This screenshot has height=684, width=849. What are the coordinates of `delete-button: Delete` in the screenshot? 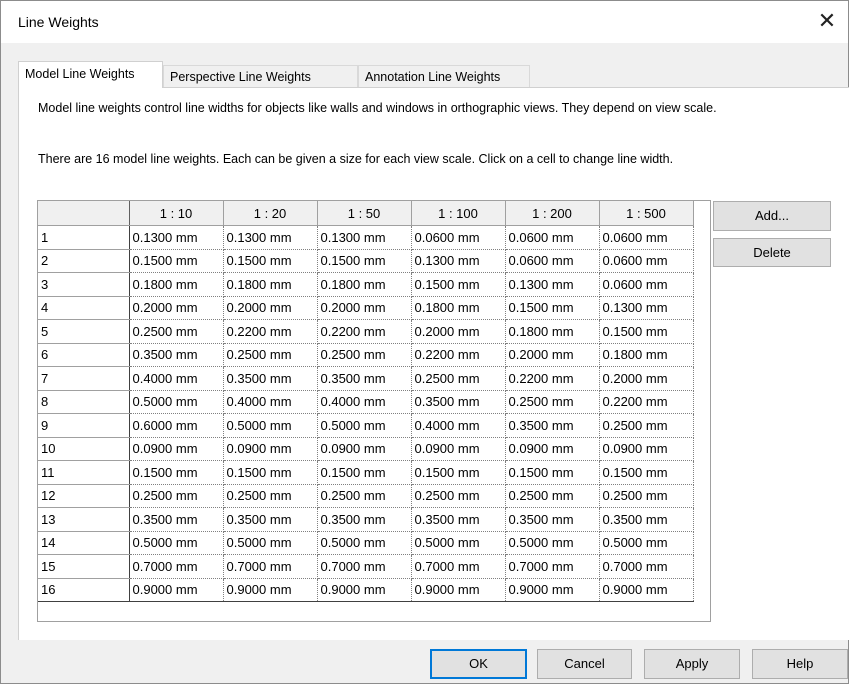 It's located at (772, 252).